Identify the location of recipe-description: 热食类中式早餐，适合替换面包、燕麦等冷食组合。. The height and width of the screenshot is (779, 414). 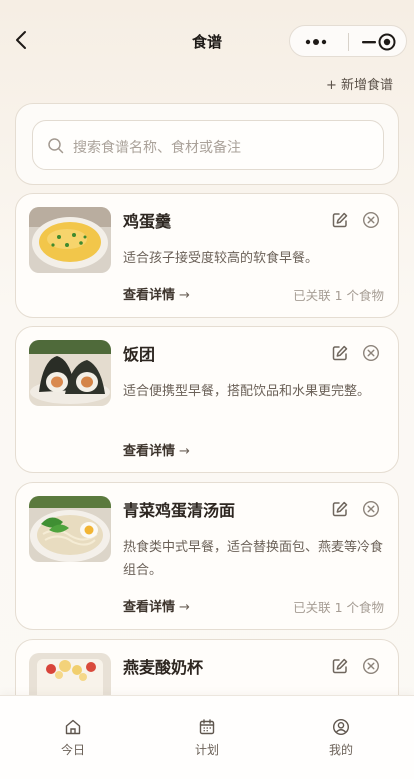
(253, 559).